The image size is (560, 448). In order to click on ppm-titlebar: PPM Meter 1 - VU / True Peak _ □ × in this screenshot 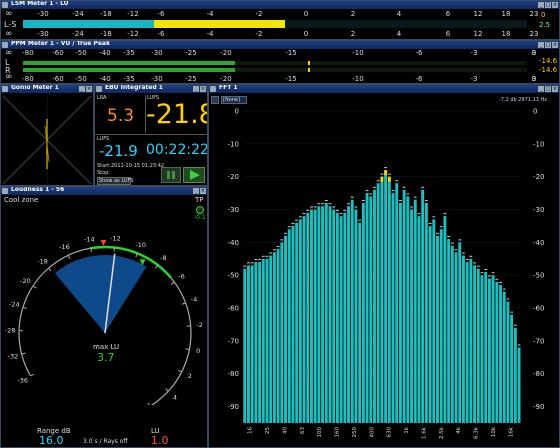, I will do `click(280, 45)`.